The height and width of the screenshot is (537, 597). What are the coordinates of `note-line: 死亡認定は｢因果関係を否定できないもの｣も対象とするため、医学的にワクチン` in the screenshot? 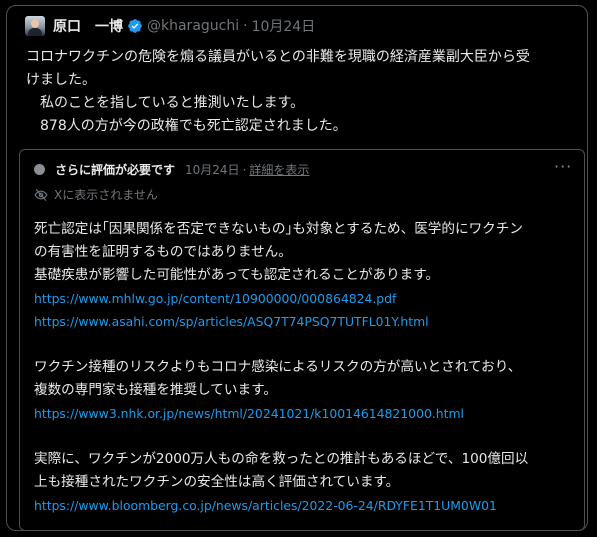 It's located at (278, 229).